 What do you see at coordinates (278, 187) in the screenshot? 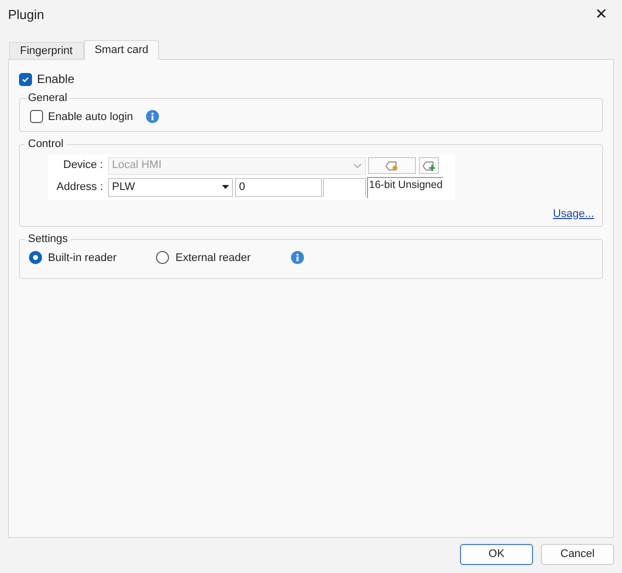
I see `address-field: 0` at bounding box center [278, 187].